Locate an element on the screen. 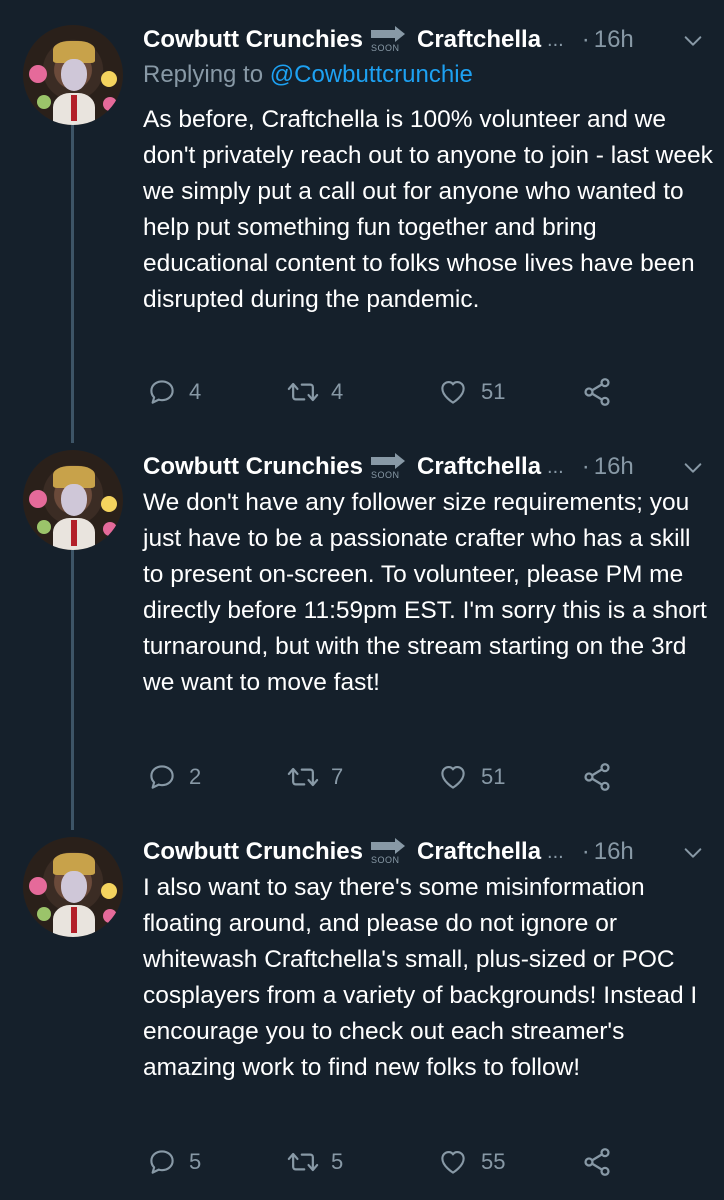 The image size is (724, 1200). retweet-count: 4 is located at coordinates (337, 391).